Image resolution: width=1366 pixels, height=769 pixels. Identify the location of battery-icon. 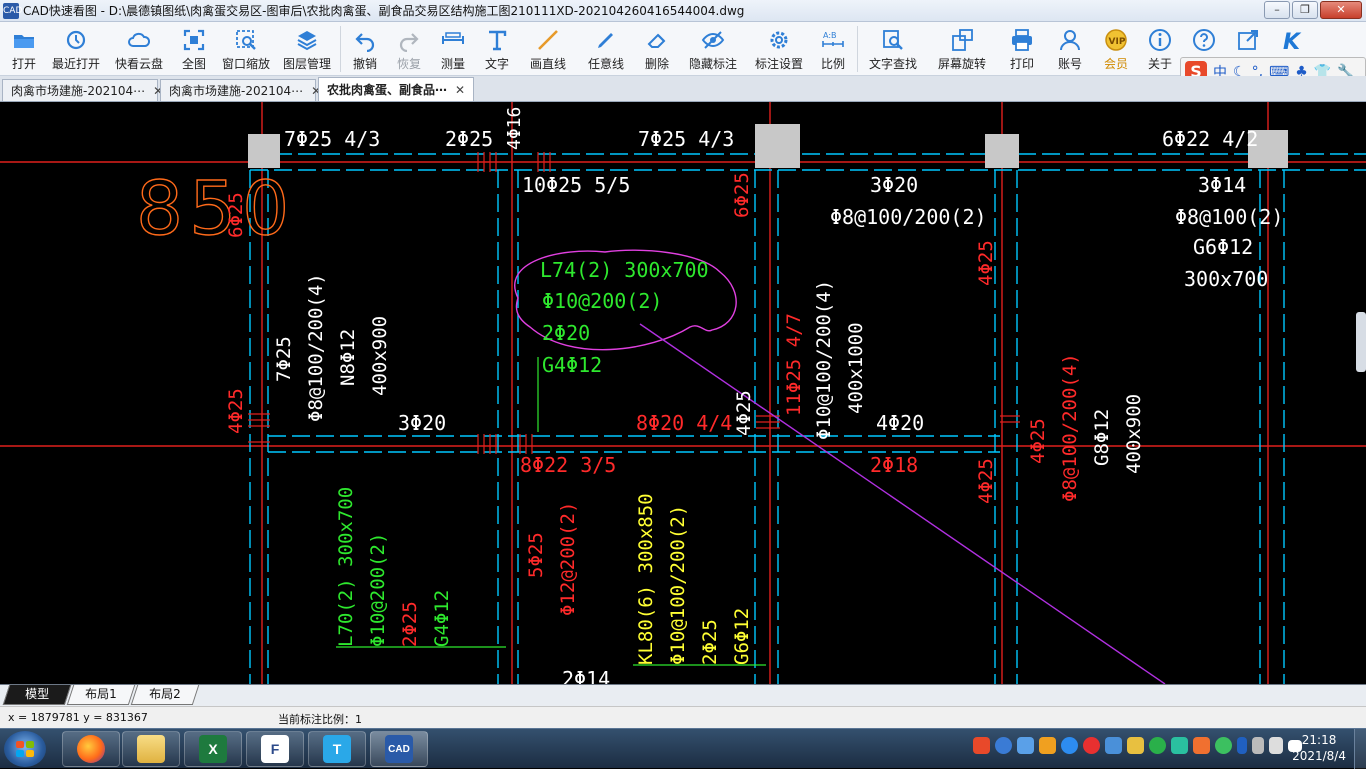
(1258, 745).